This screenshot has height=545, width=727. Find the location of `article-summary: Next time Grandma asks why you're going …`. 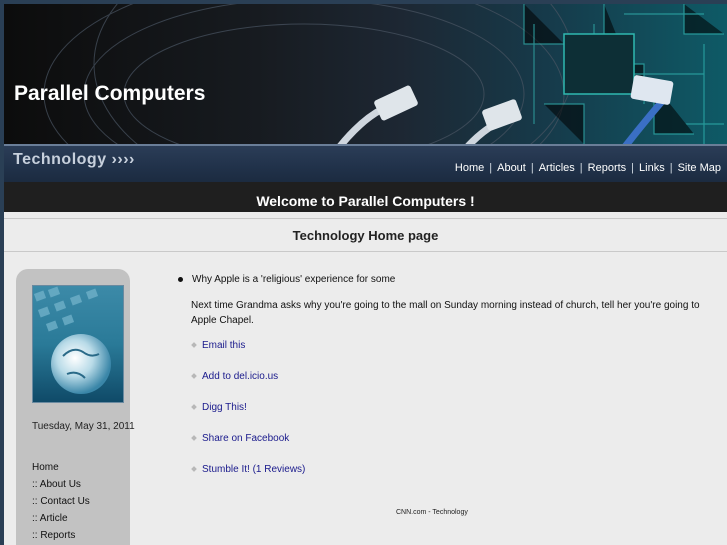

article-summary: Next time Grandma asks why you're going … is located at coordinates (445, 313).